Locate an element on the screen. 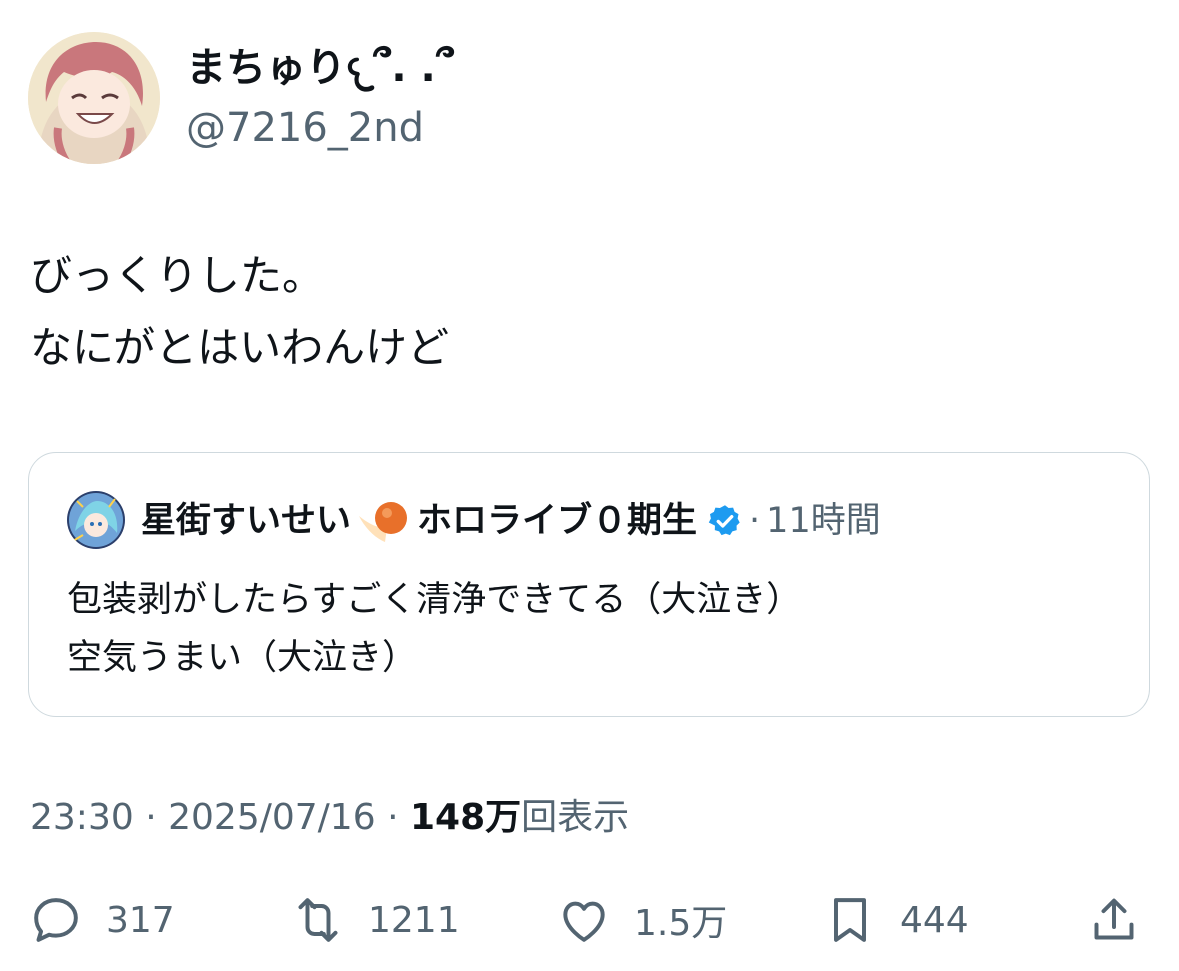 Image resolution: width=1179 pixels, height=971 pixels. bookmark-icon is located at coordinates (850, 920).